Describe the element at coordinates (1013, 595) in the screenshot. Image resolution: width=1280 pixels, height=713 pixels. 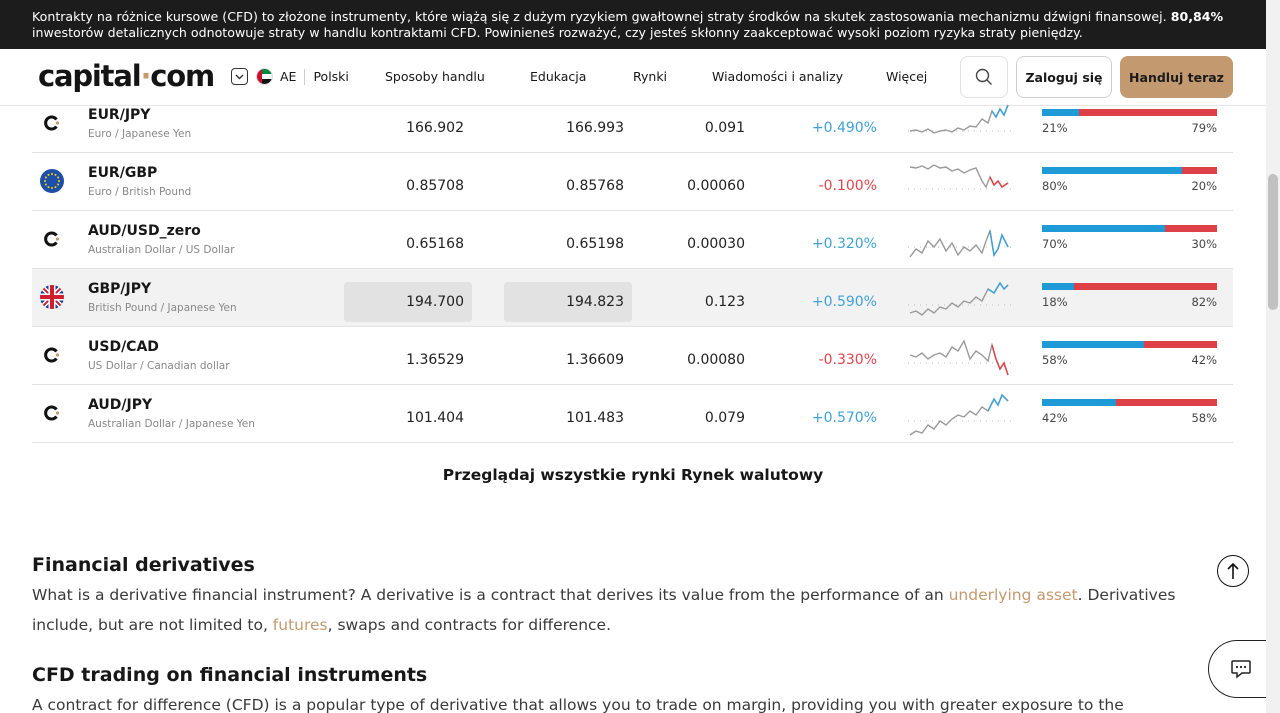
I see `underlying-asset-link: underlying asset` at that location.